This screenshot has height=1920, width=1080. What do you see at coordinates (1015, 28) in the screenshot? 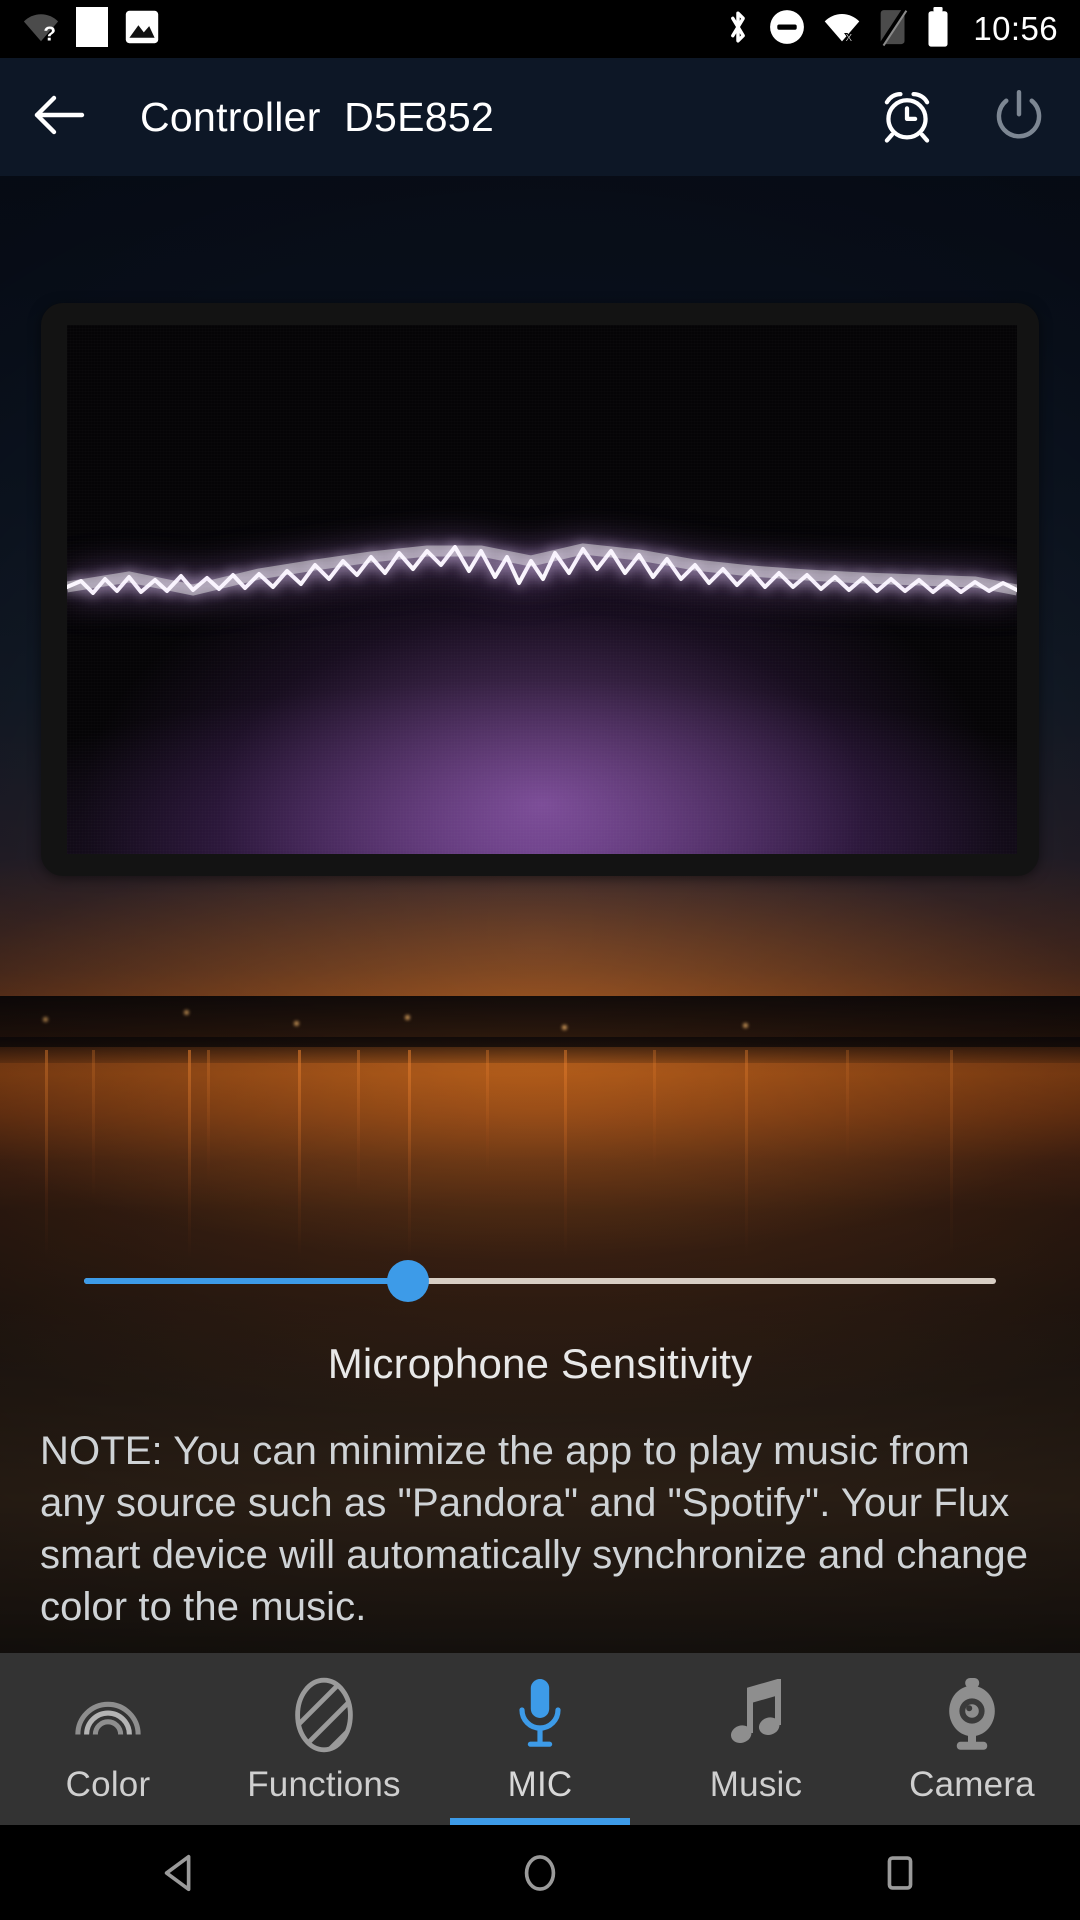
I see `status-bar-clock: 10:56` at bounding box center [1015, 28].